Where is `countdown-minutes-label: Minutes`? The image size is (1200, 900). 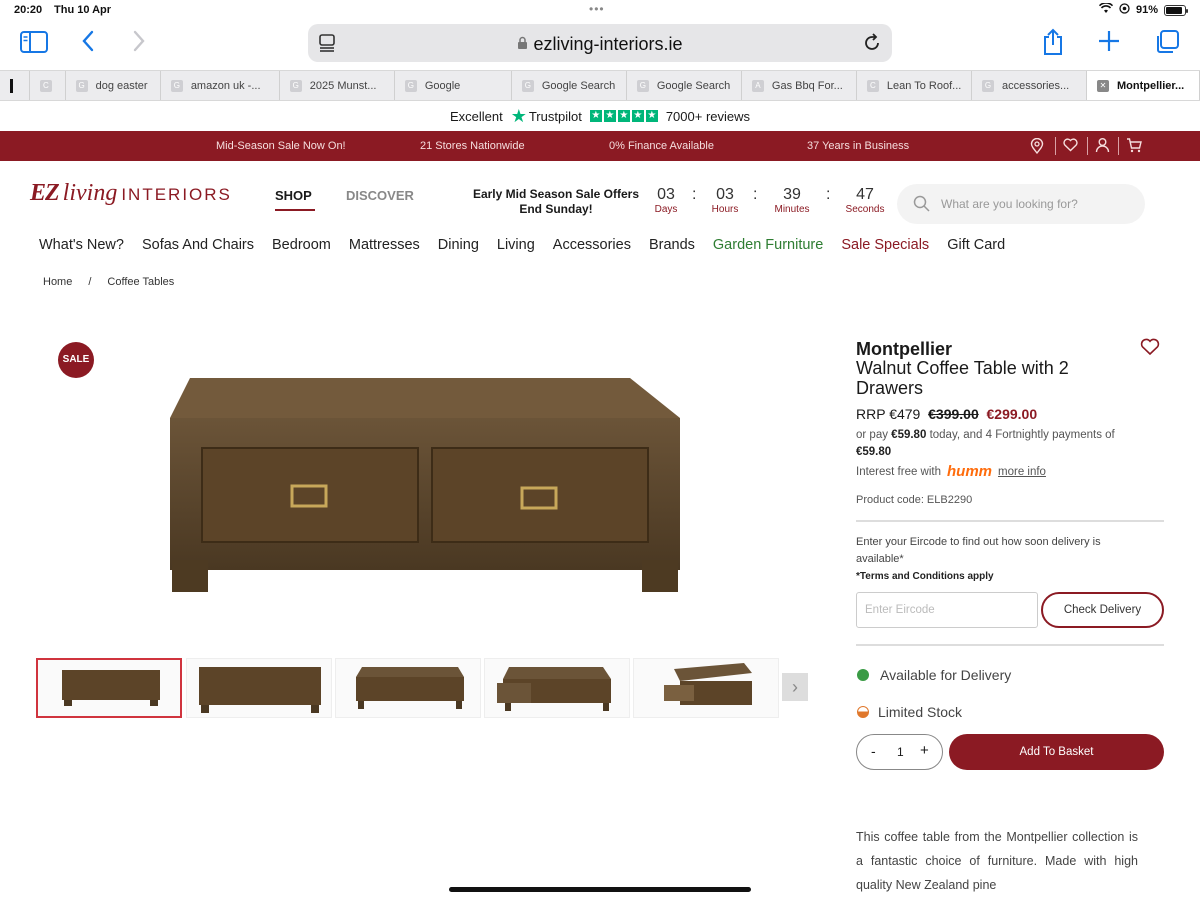
countdown-minutes-label: Minutes is located at coordinates (792, 209).